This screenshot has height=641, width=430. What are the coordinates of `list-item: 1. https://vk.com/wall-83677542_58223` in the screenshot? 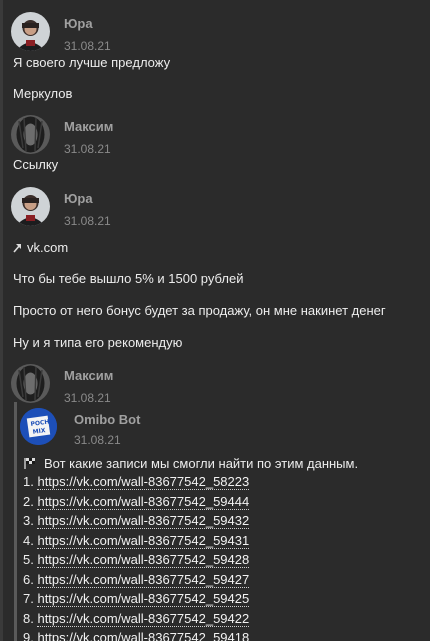 It's located at (136, 484).